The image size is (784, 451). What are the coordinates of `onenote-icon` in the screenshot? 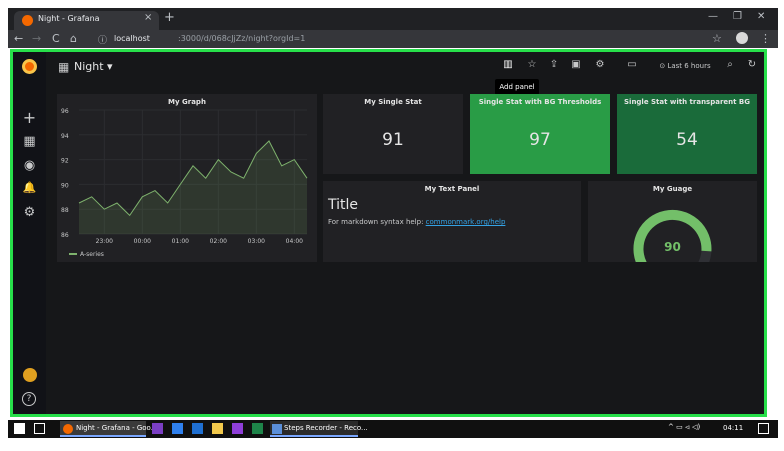 It's located at (157, 428).